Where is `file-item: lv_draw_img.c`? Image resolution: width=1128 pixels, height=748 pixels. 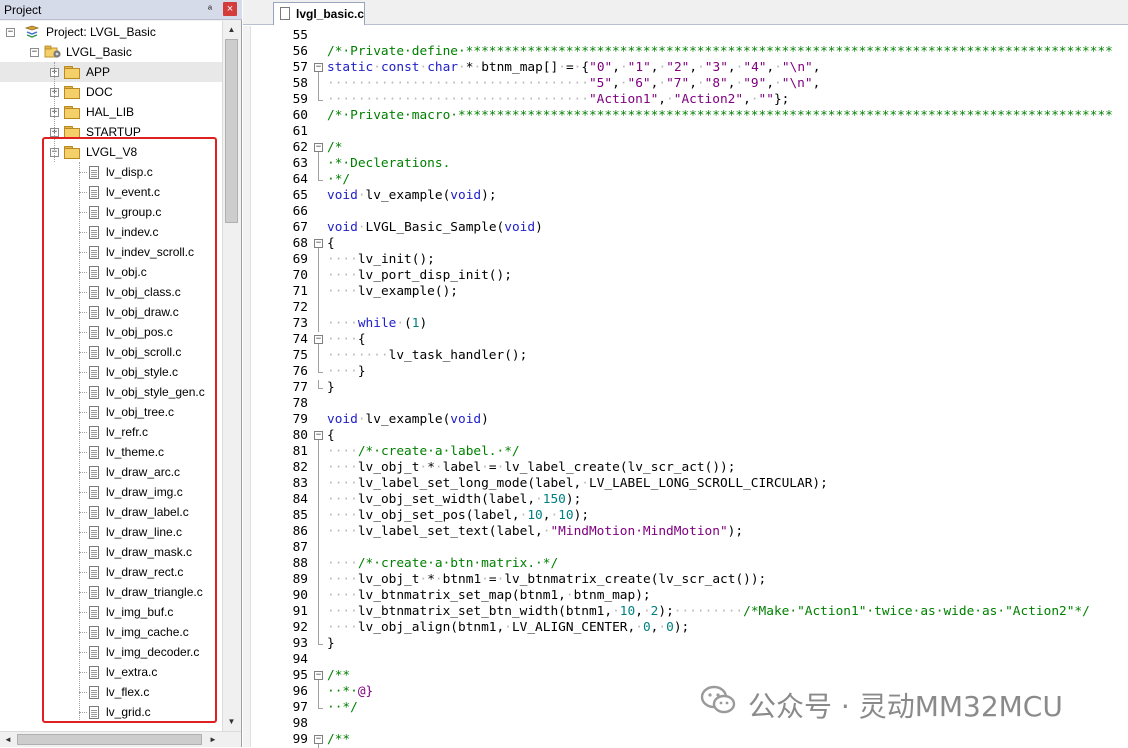 file-item: lv_draw_img.c is located at coordinates (111, 492).